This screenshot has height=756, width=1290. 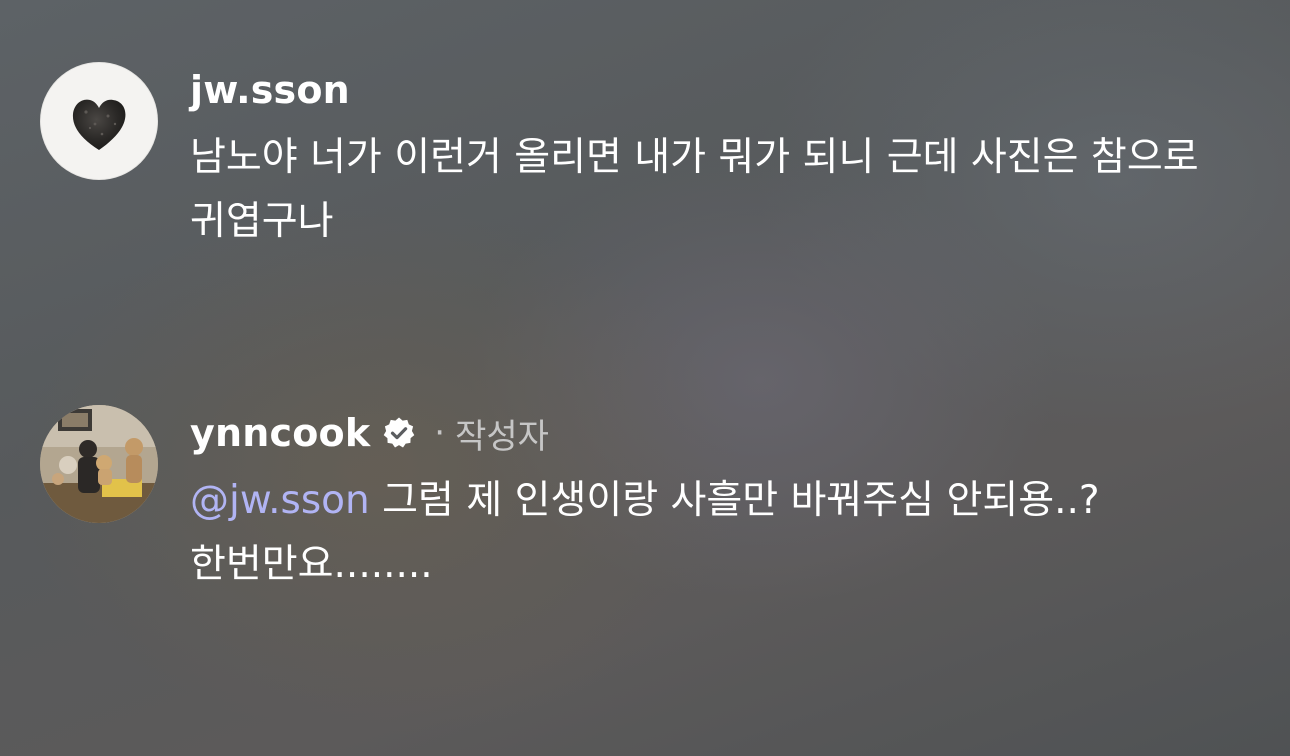 I want to click on mention-link: @jw.sson, so click(x=280, y=500).